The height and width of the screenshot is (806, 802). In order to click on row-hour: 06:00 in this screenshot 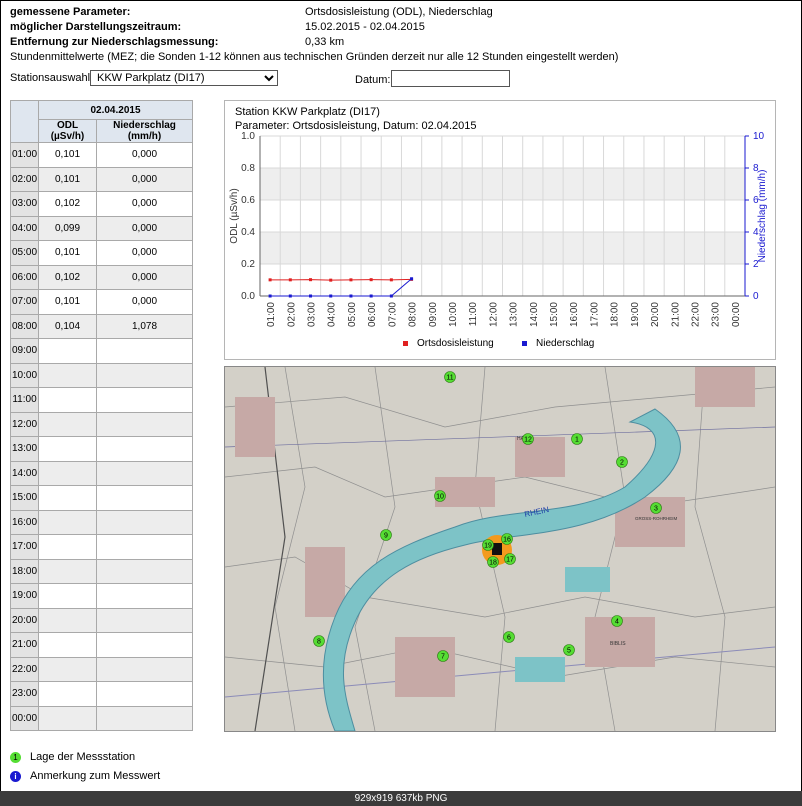, I will do `click(24, 277)`.